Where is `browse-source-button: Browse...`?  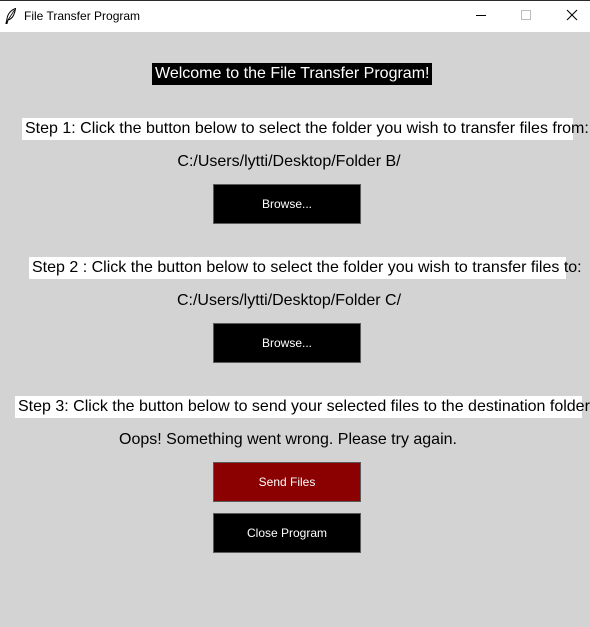
browse-source-button: Browse... is located at coordinates (287, 204).